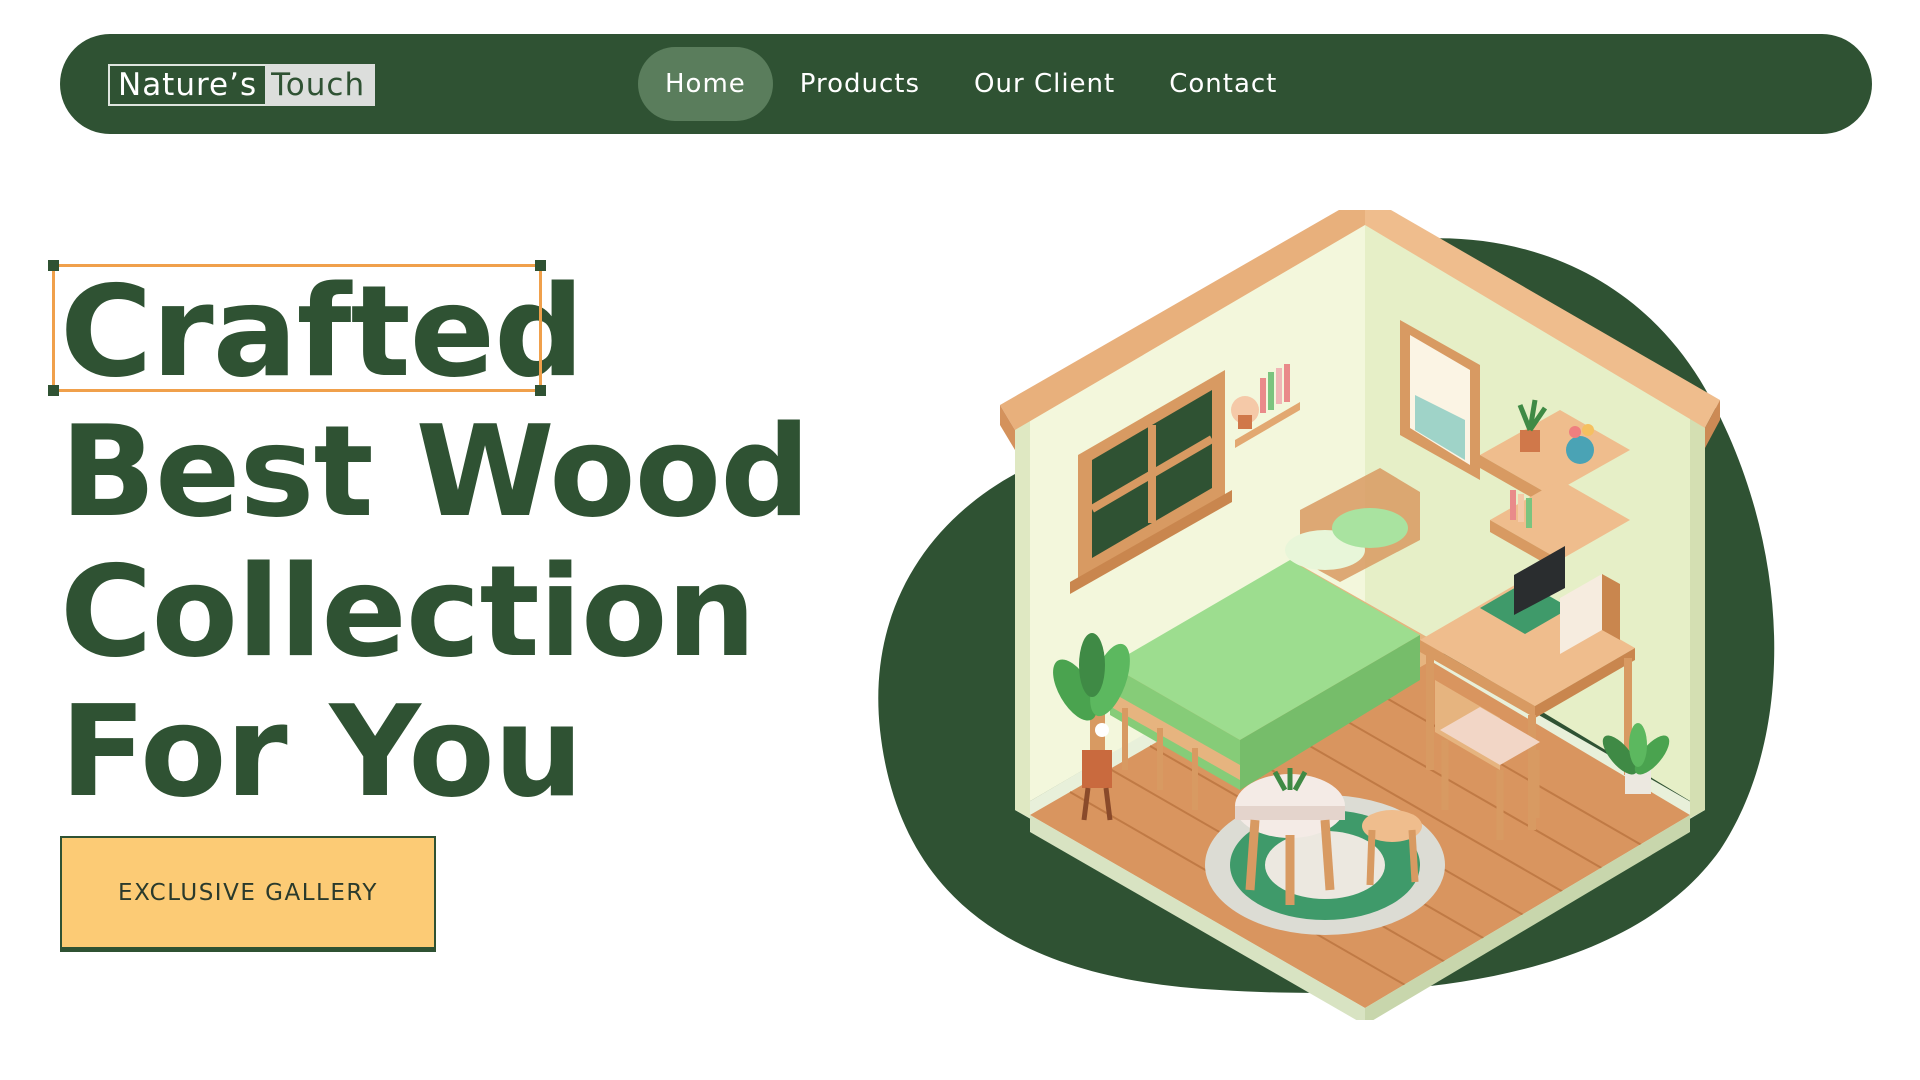 The image size is (1920, 1080). What do you see at coordinates (53, 265) in the screenshot?
I see `resize-handle-top-left` at bounding box center [53, 265].